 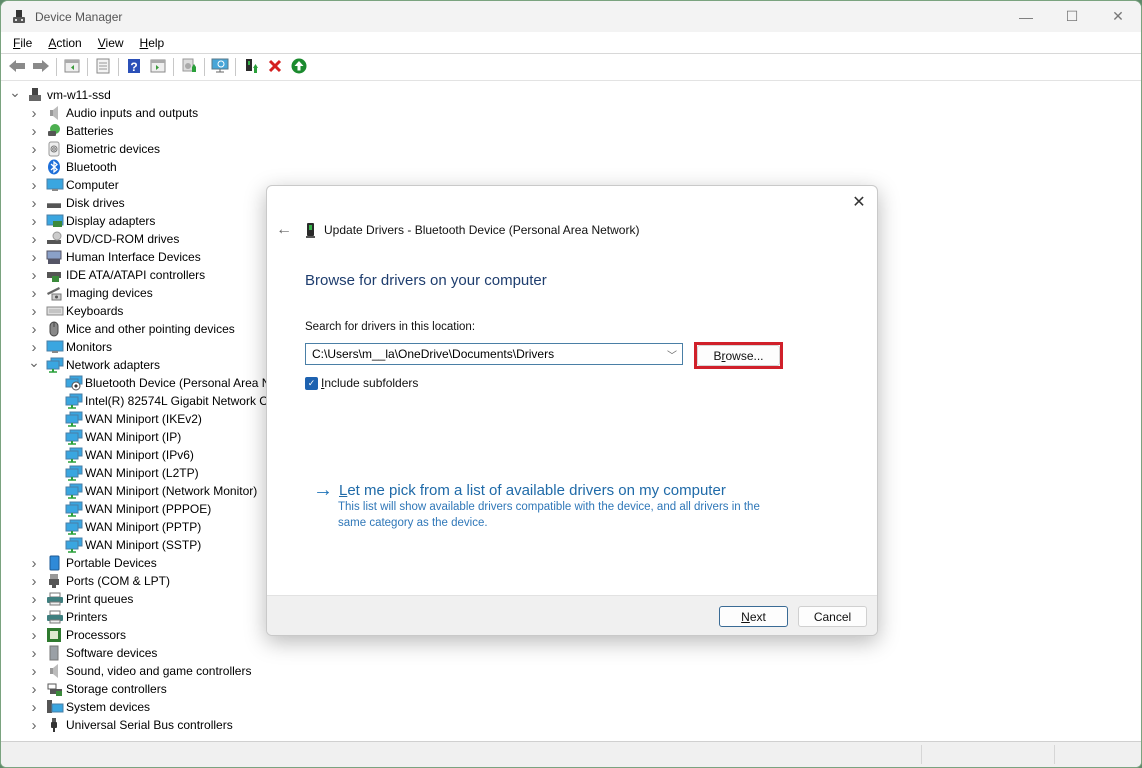 What do you see at coordinates (114, 437) in the screenshot?
I see `tree-device: WAN Miniport (IP)` at bounding box center [114, 437].